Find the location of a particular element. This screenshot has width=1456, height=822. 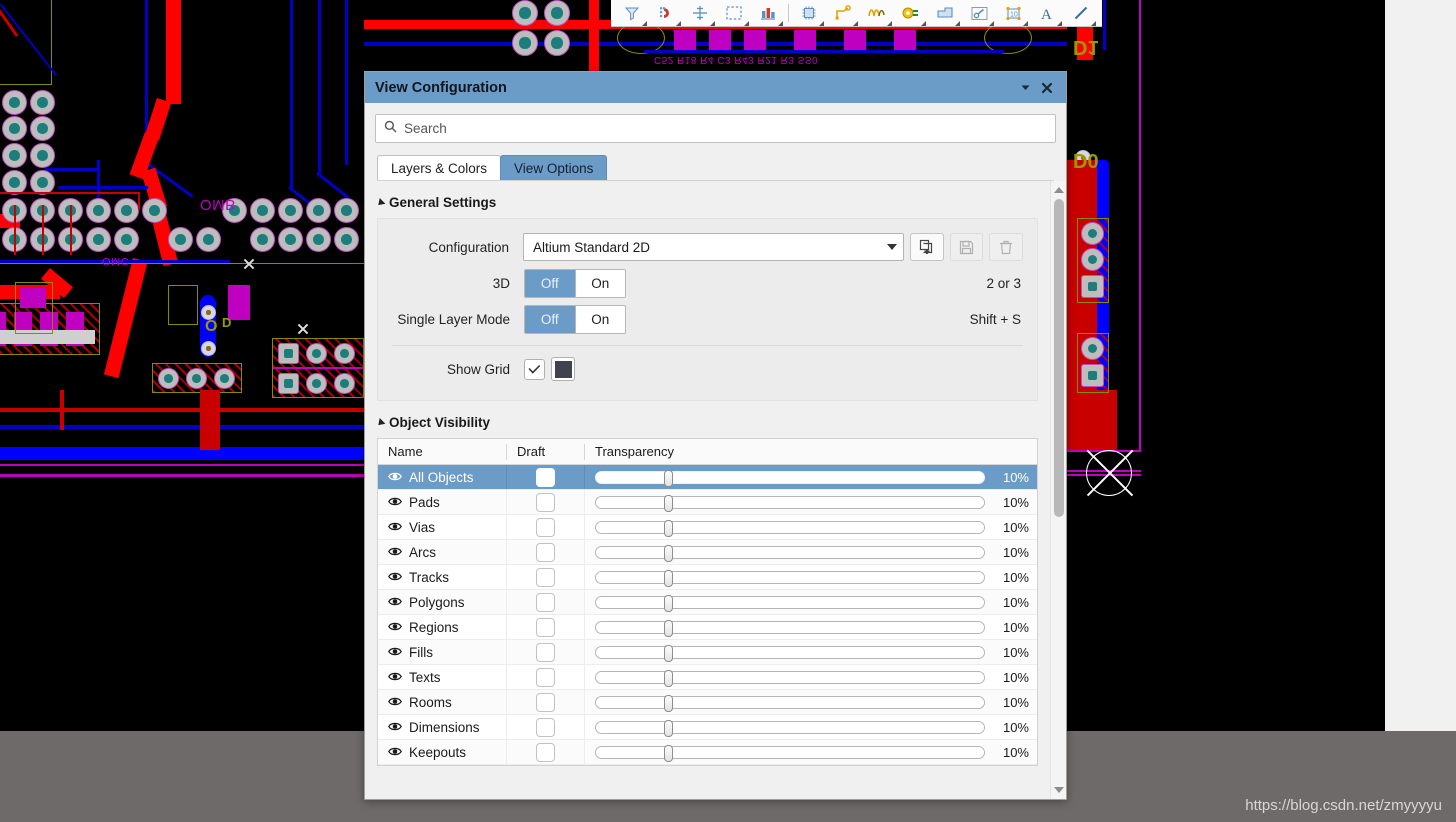

place-dimension-icon: 10 is located at coordinates (1013, 13).